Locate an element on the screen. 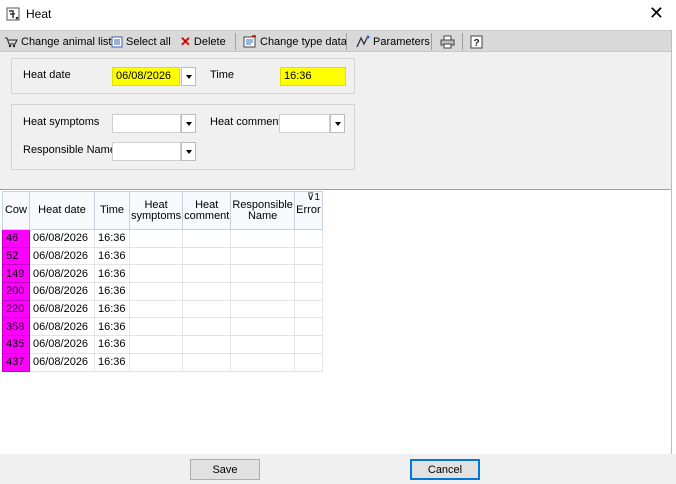 The width and height of the screenshot is (676, 484). time-label: Time is located at coordinates (222, 75).